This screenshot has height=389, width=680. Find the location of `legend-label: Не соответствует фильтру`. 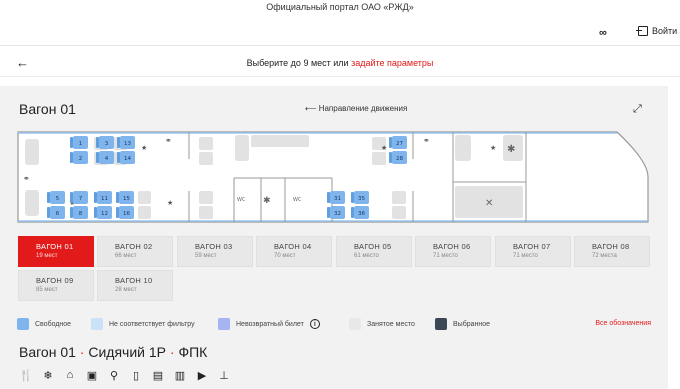

legend-label: Не соответствует фильтру is located at coordinates (152, 324).